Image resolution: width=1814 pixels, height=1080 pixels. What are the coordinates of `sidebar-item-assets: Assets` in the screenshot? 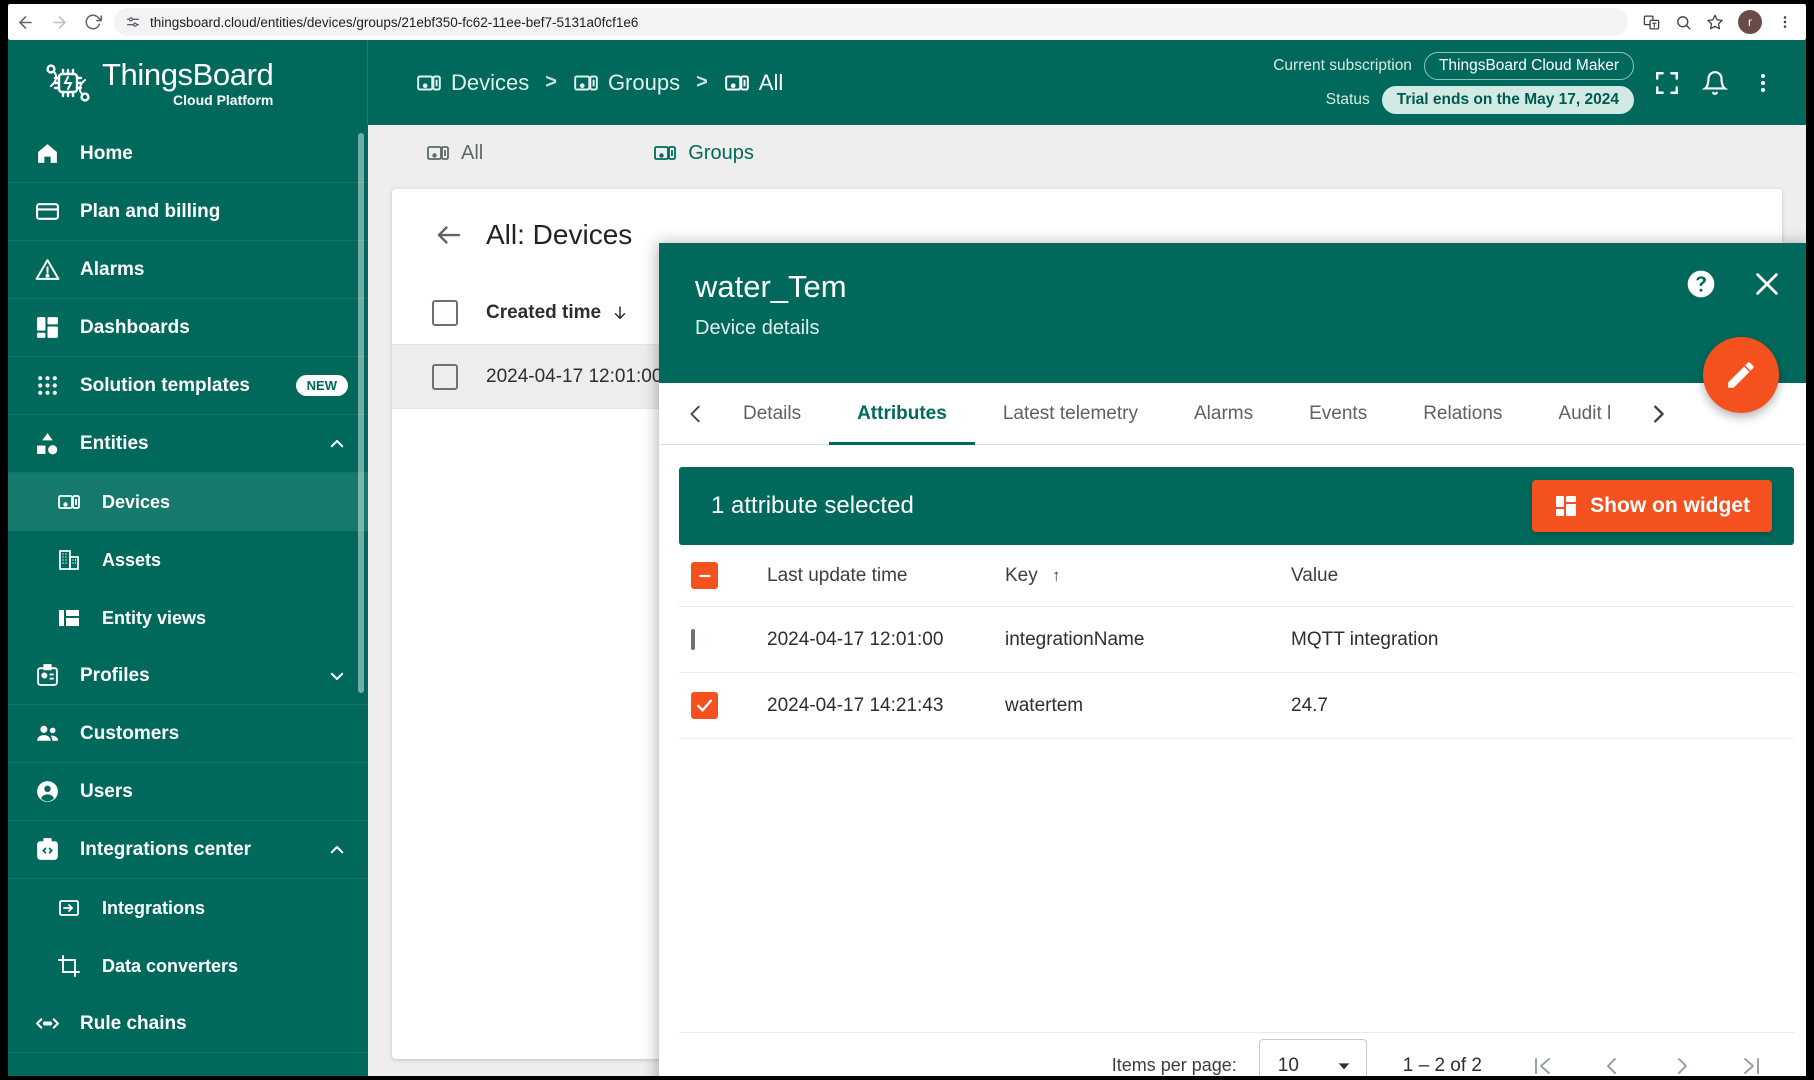 It's located at (188, 560).